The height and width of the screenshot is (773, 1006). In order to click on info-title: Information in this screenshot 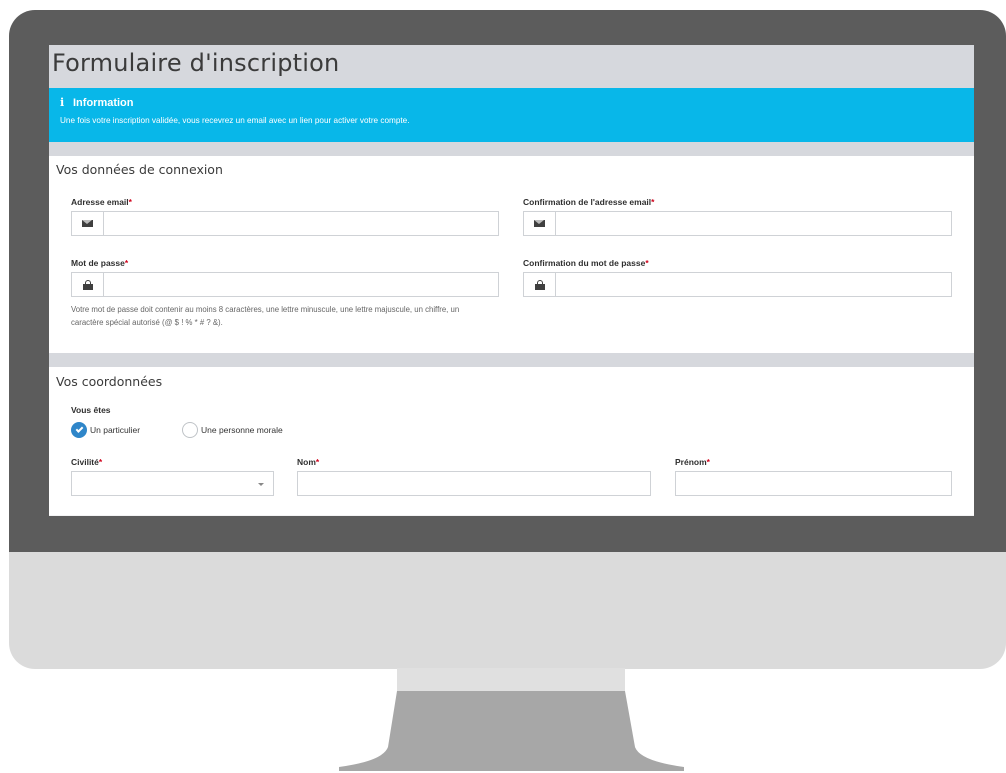, I will do `click(103, 102)`.